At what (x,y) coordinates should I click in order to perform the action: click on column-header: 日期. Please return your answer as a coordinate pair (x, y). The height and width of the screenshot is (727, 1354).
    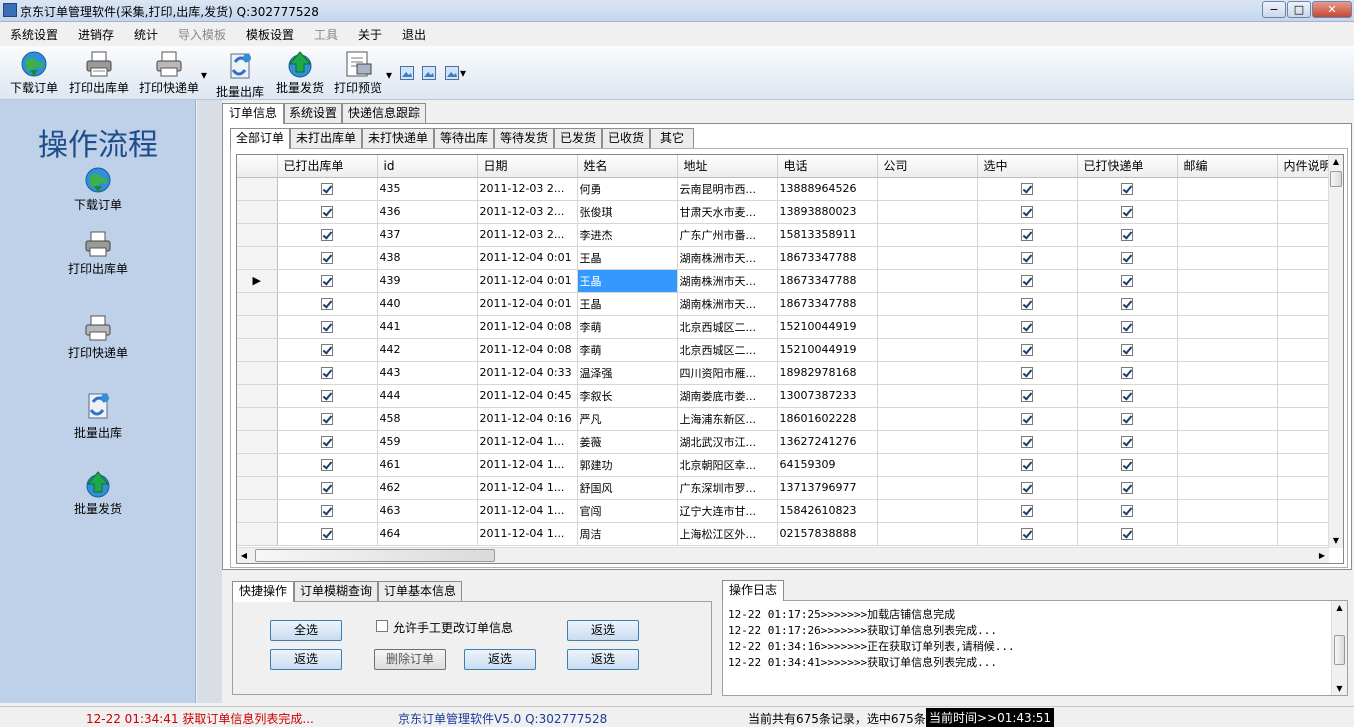
    Looking at the image, I should click on (527, 166).